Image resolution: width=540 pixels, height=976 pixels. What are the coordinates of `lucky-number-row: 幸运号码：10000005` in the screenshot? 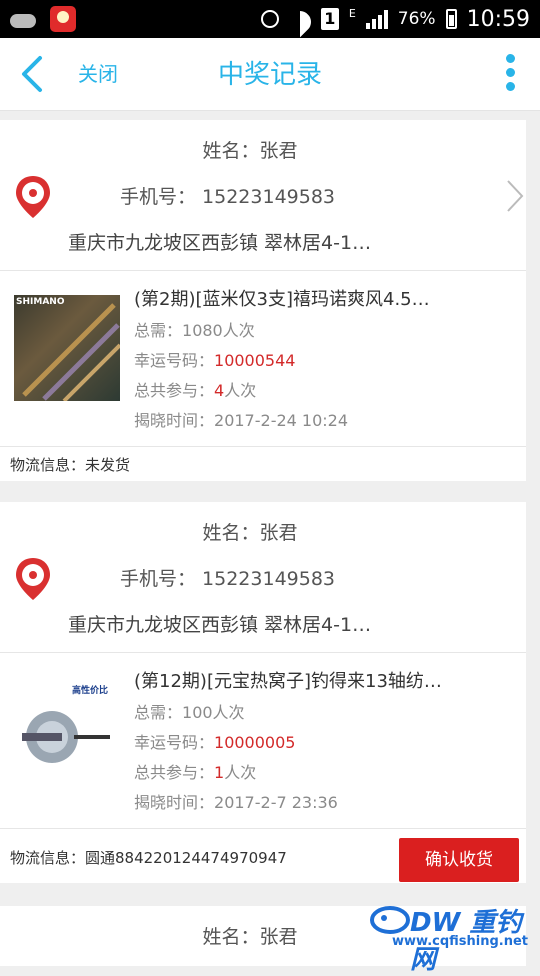 It's located at (215, 742).